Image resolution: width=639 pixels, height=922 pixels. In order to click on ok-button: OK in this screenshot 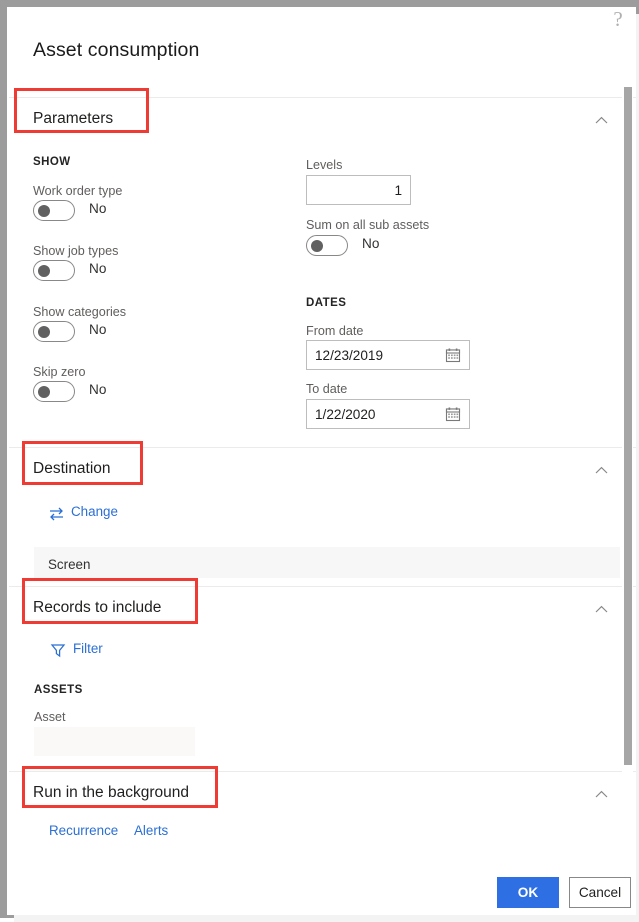, I will do `click(528, 892)`.